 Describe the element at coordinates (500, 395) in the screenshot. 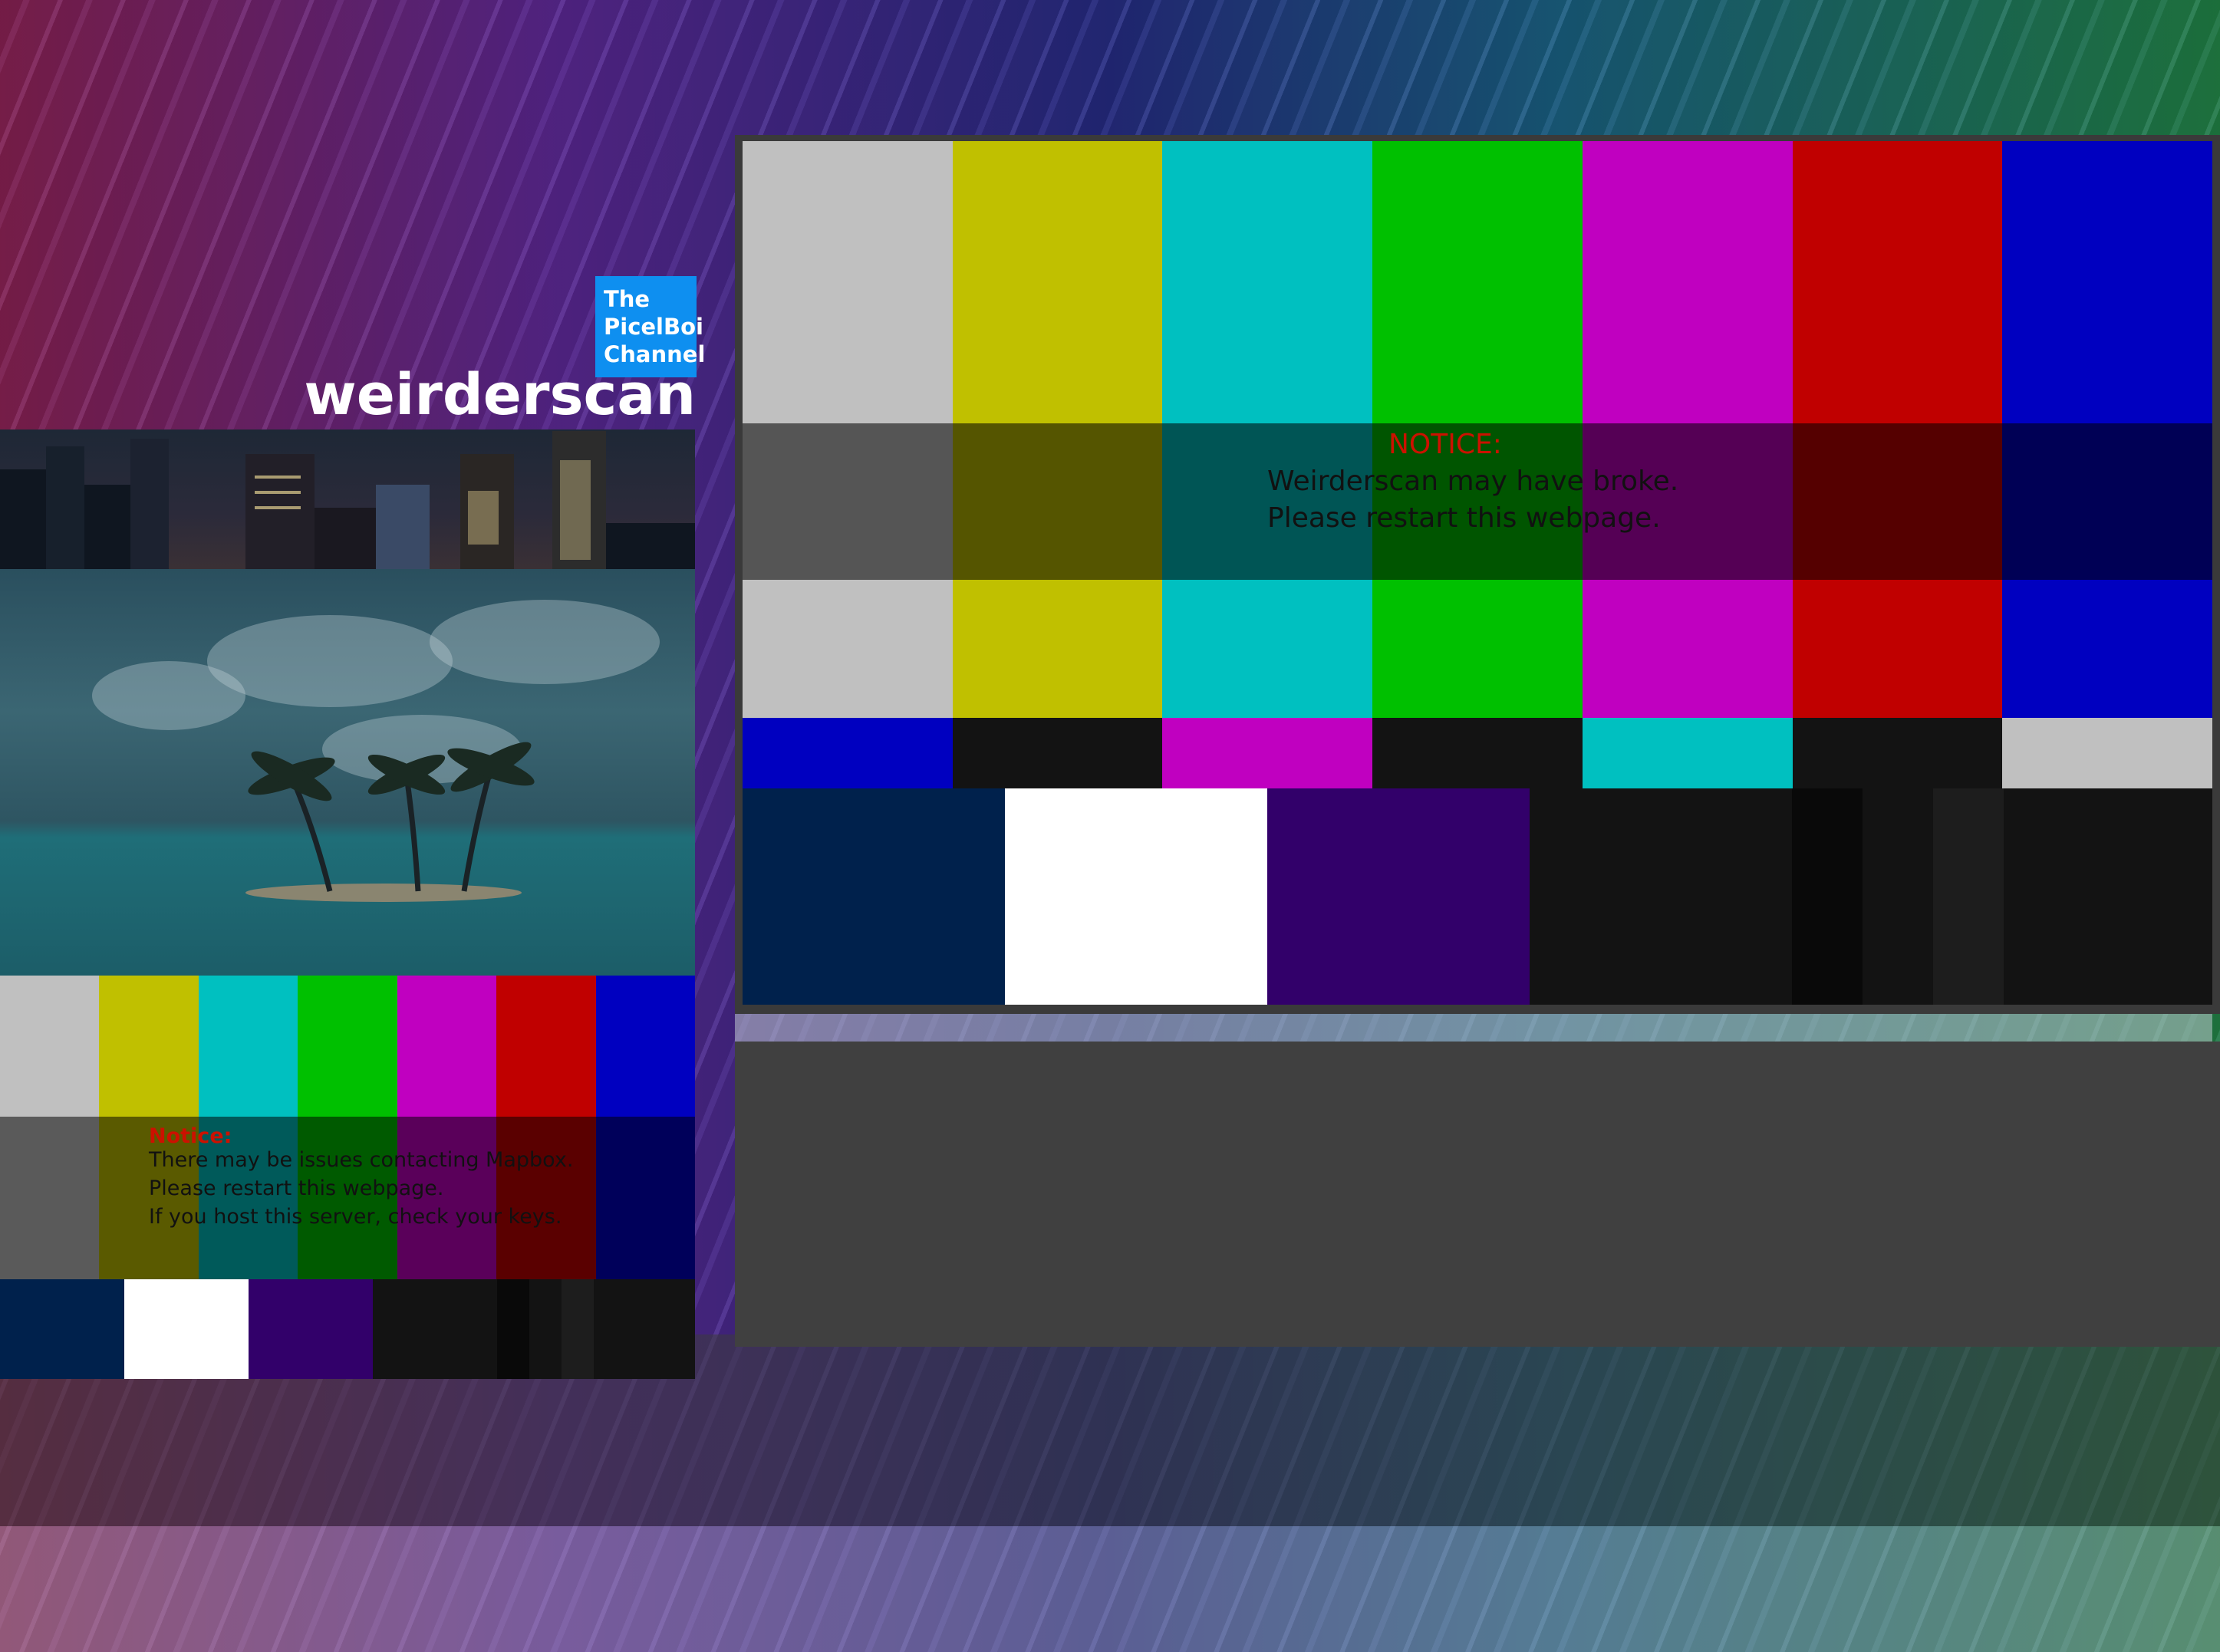

I see `site-title: weirderscan` at that location.